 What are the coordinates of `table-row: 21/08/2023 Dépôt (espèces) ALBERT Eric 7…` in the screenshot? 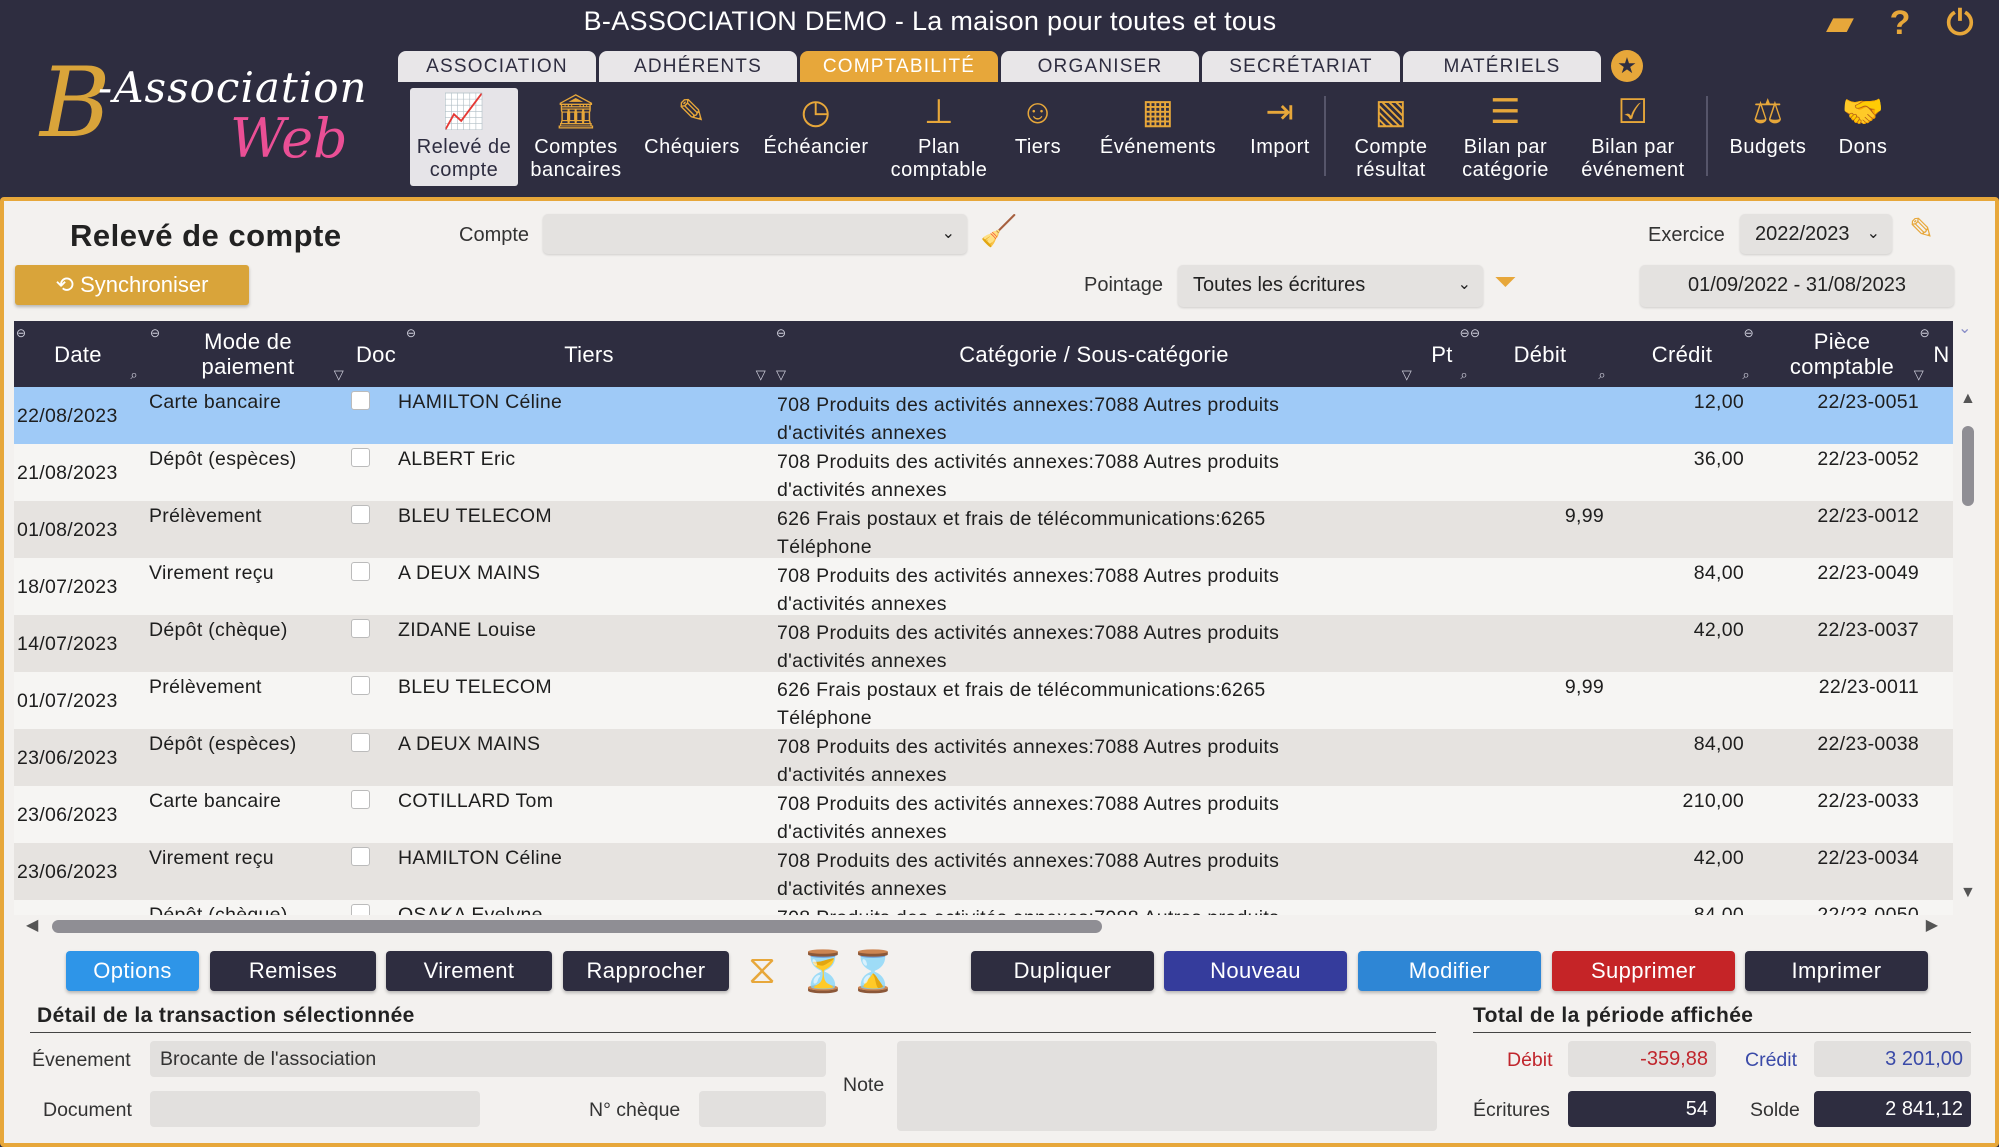 It's located at (983, 472).